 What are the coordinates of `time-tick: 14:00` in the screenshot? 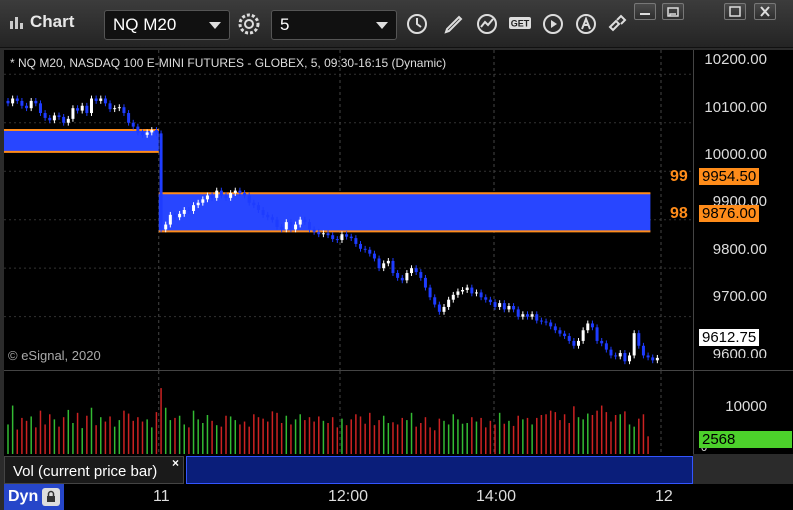 It's located at (496, 496).